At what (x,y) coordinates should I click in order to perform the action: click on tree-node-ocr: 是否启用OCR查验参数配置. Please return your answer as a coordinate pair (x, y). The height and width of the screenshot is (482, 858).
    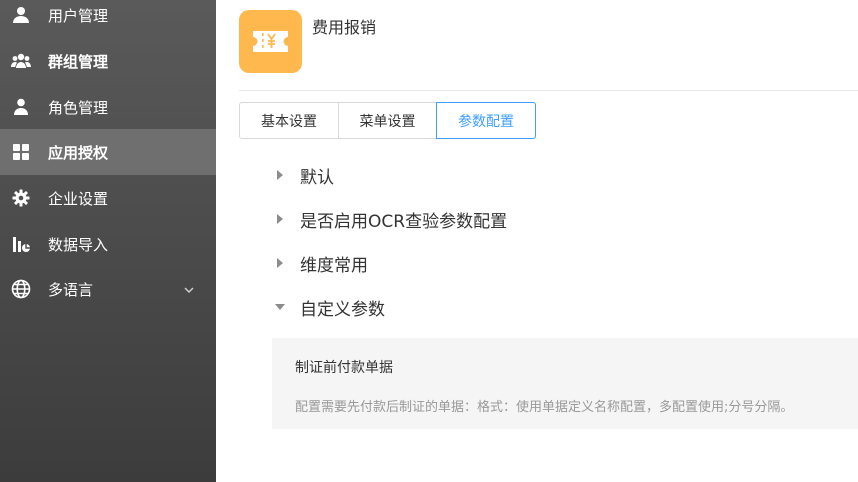
    Looking at the image, I should click on (390, 219).